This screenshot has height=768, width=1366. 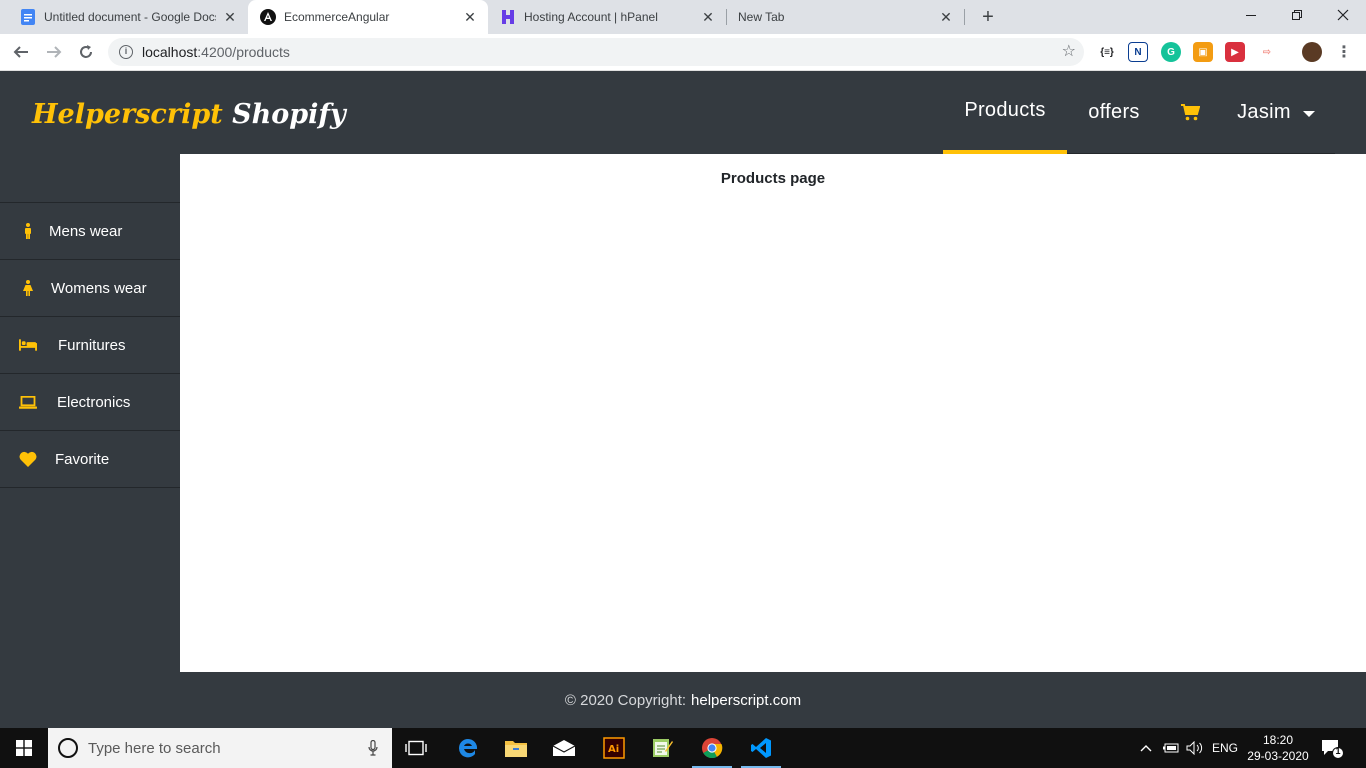 What do you see at coordinates (126, 52) in the screenshot?
I see `info-icon: i` at bounding box center [126, 52].